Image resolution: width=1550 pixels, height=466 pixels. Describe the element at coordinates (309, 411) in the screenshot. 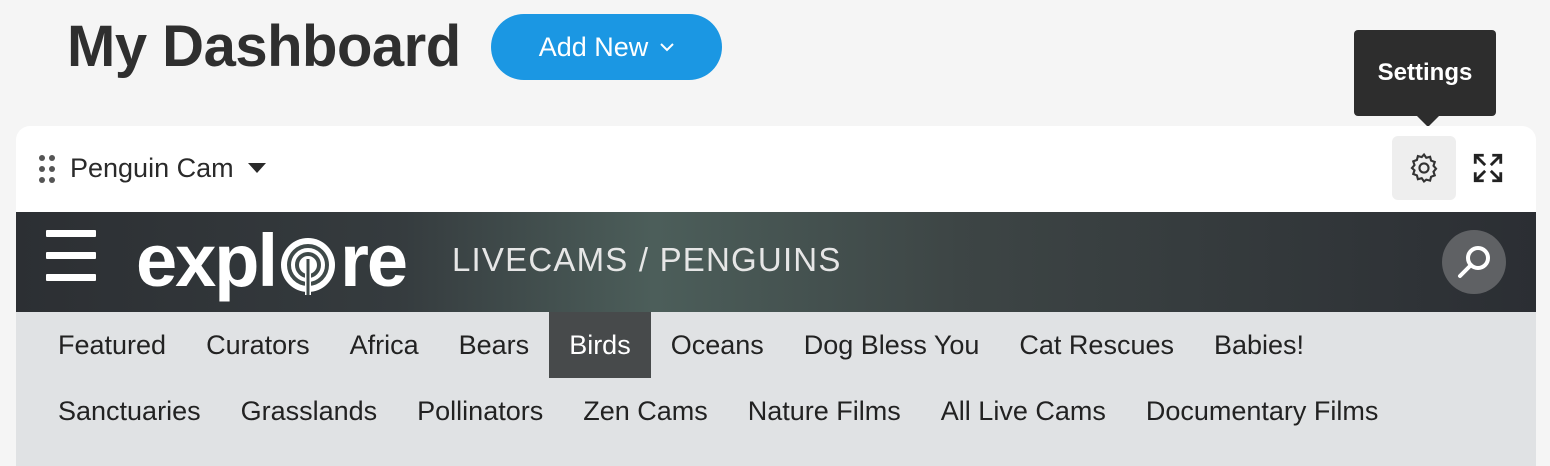

I see `nav-item-grasslands: Grasslands` at that location.